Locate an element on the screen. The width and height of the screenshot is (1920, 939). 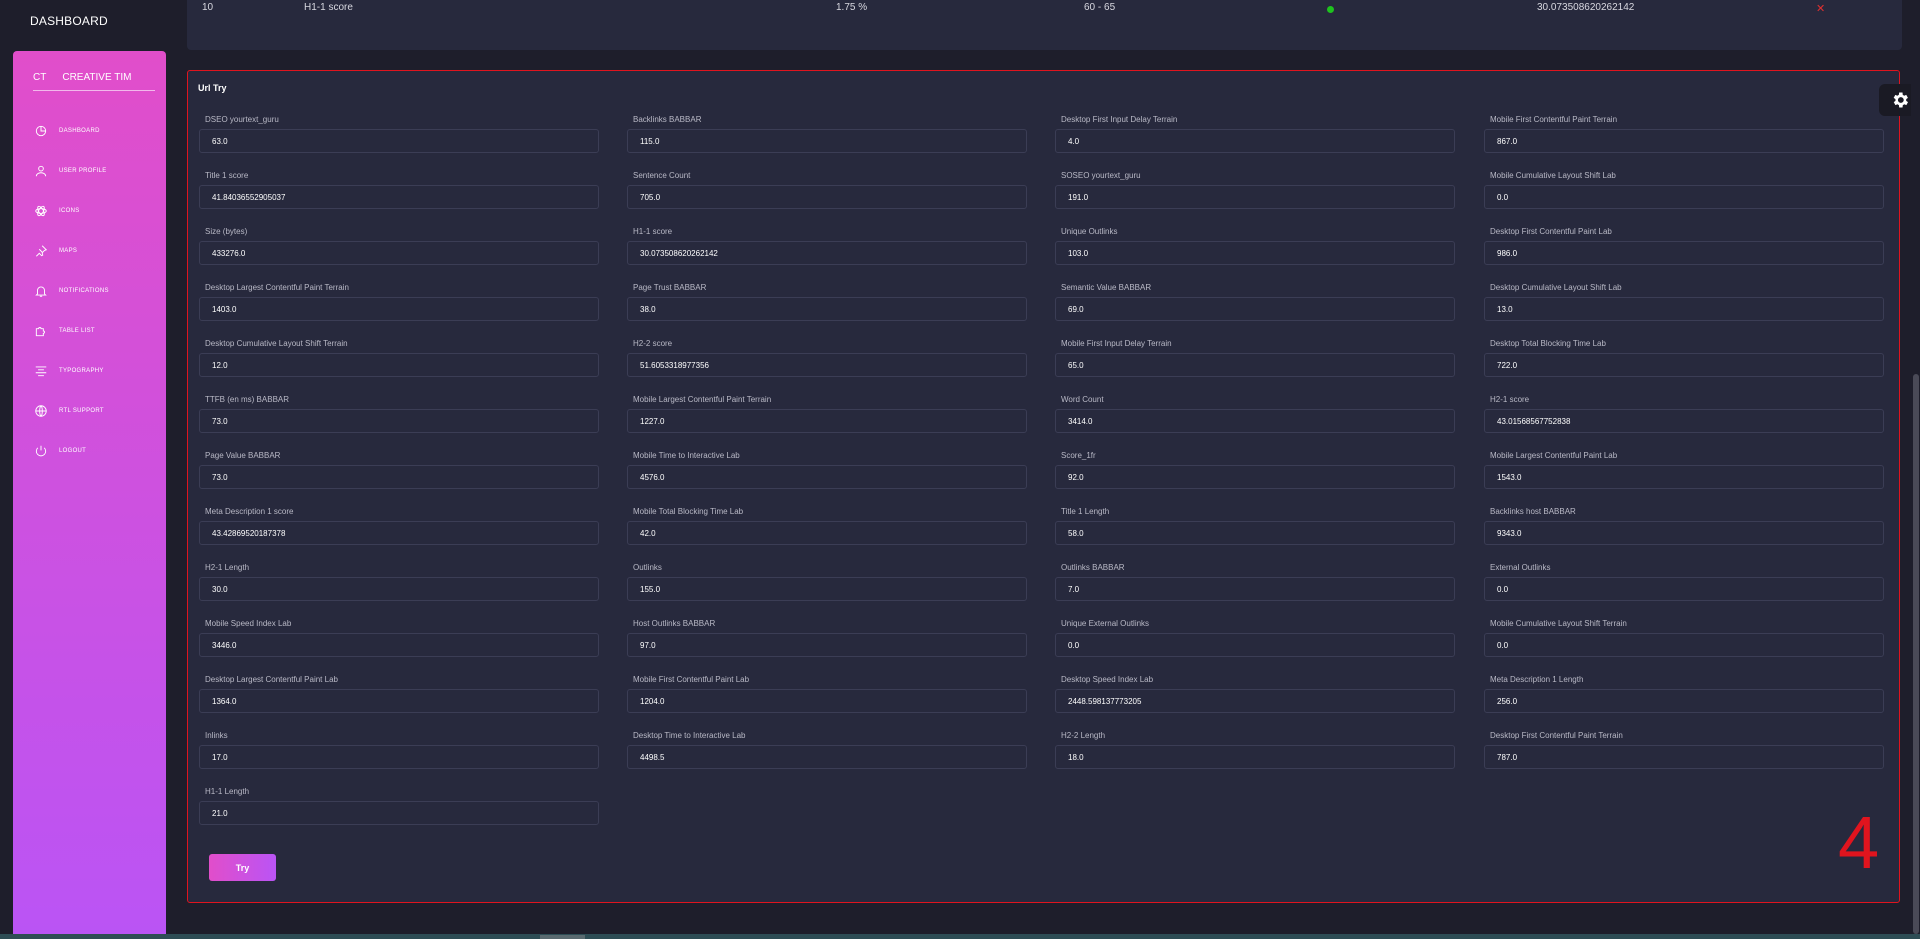
sidebar-item-user-profile: USER PROFILE is located at coordinates (89, 171).